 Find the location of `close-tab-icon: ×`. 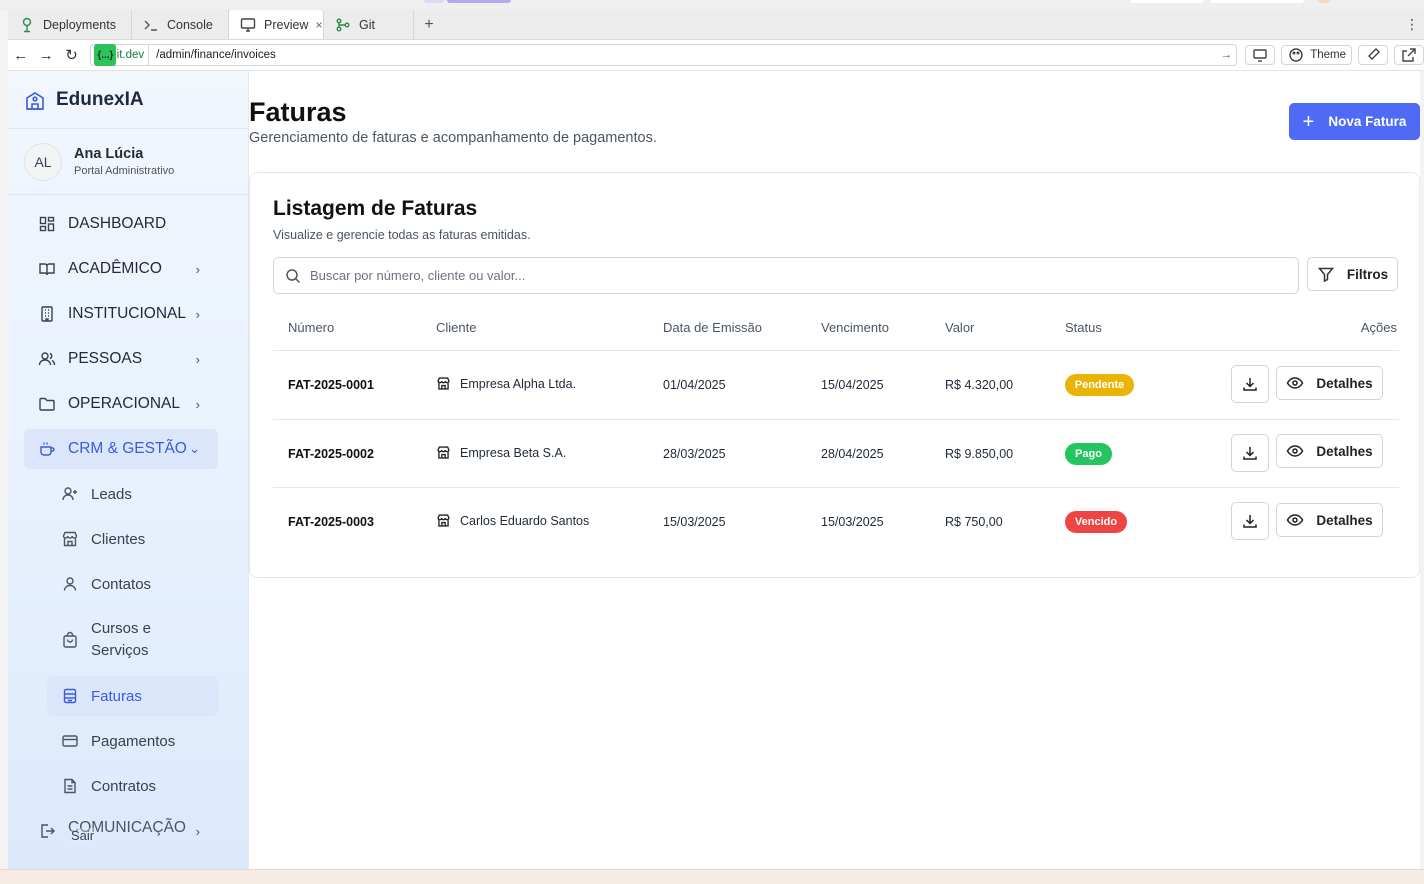

close-tab-icon: × is located at coordinates (318, 25).